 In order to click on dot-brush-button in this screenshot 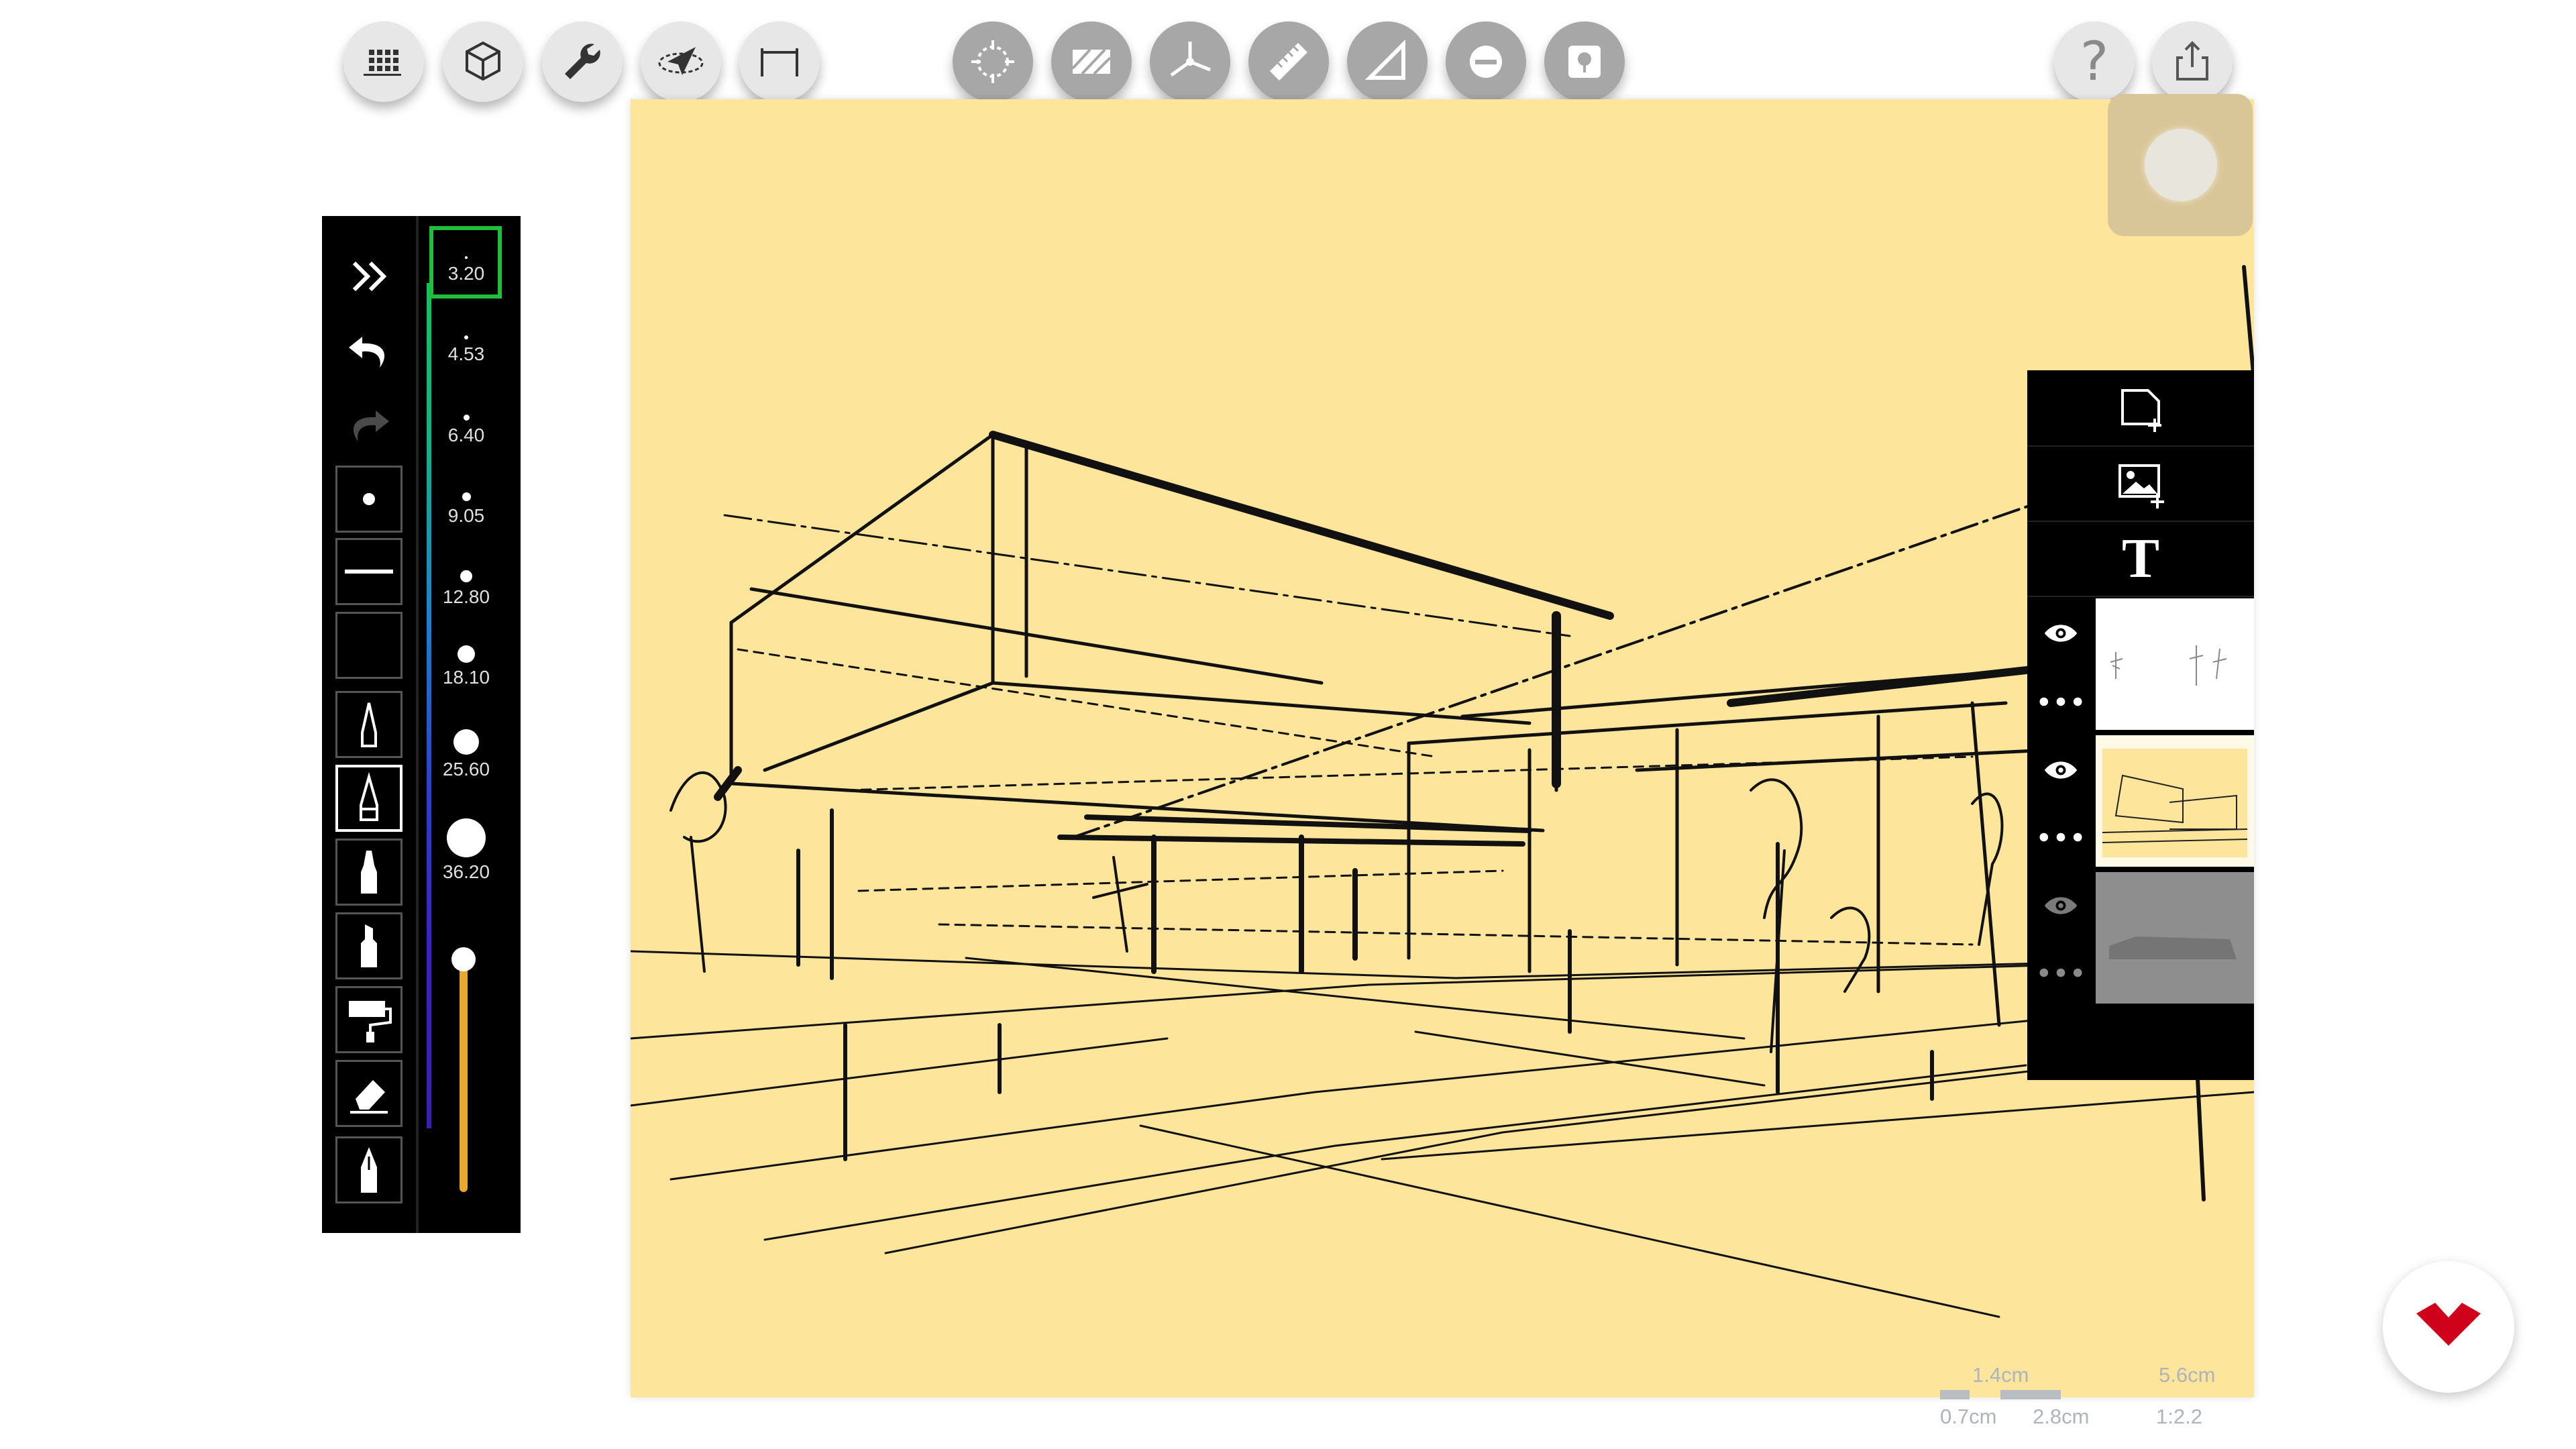, I will do `click(368, 499)`.